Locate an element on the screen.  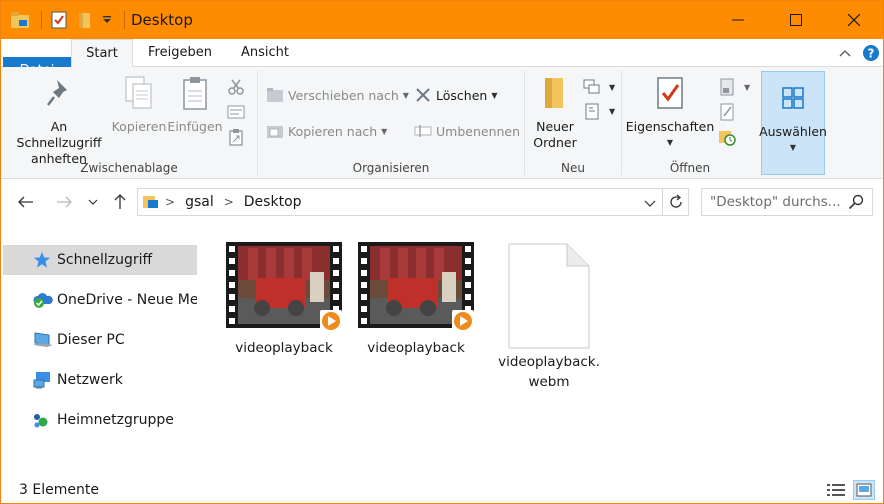
details-view-button is located at coordinates (836, 490).